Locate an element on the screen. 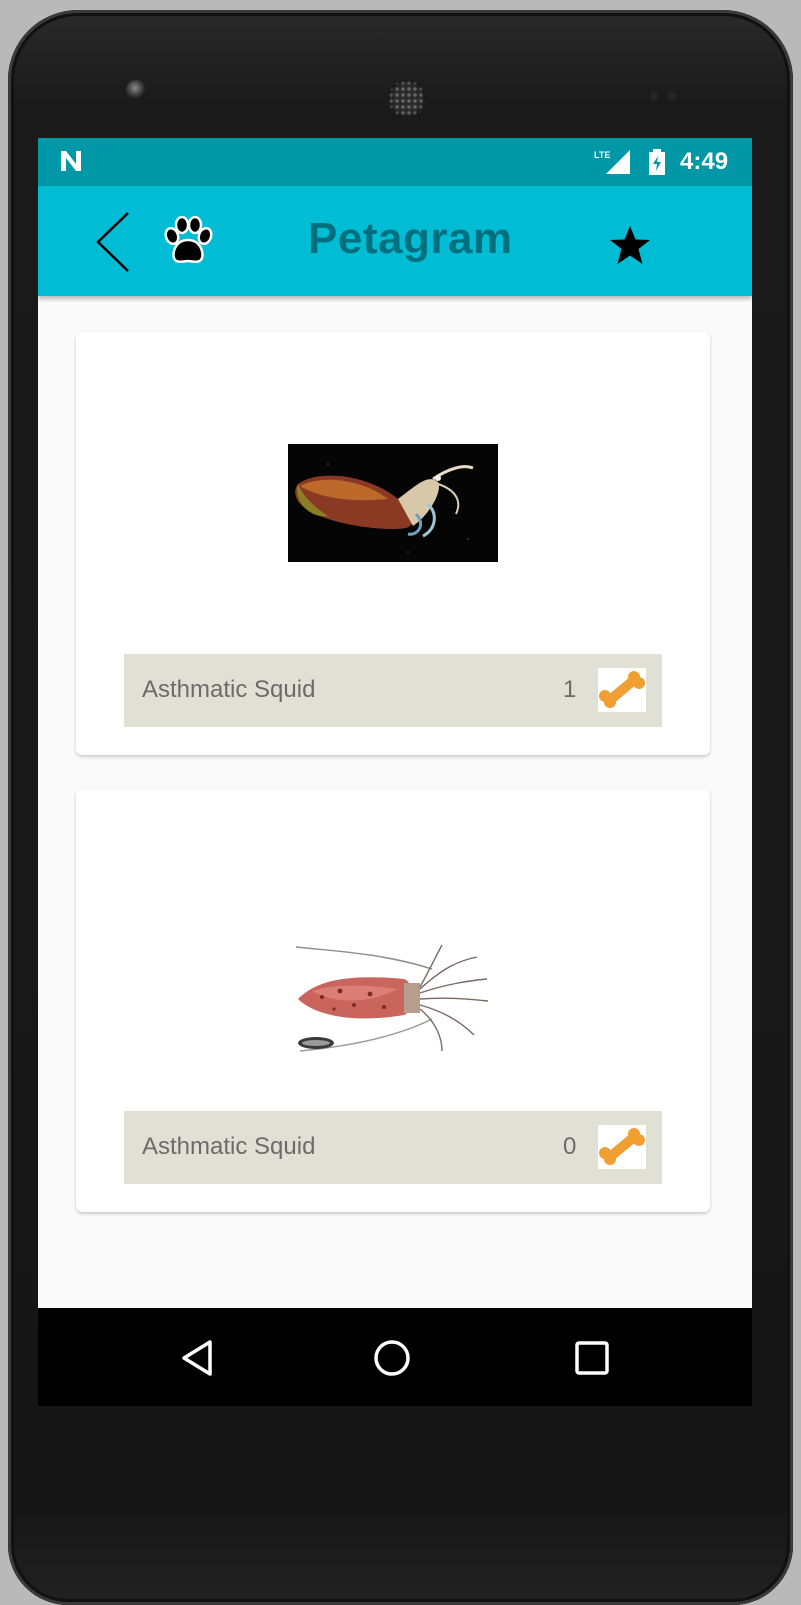  star-icon is located at coordinates (630, 245).